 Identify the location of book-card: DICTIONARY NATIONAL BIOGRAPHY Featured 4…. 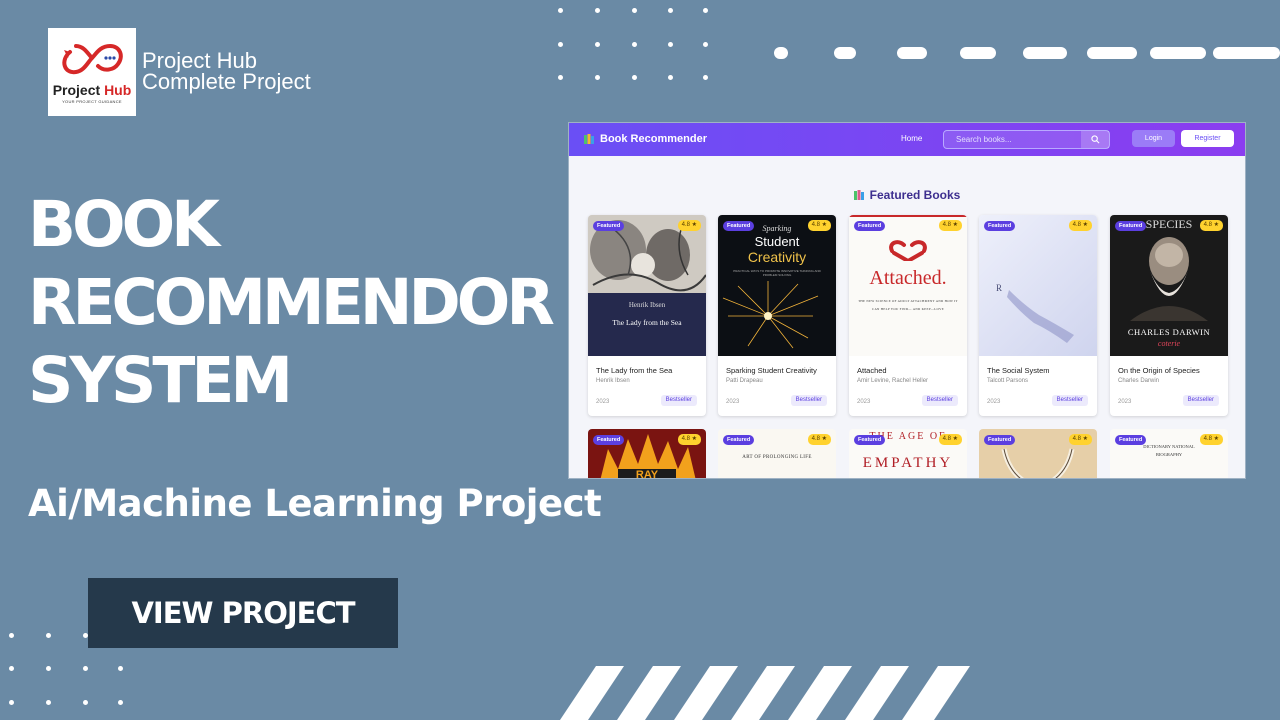
(1169, 453).